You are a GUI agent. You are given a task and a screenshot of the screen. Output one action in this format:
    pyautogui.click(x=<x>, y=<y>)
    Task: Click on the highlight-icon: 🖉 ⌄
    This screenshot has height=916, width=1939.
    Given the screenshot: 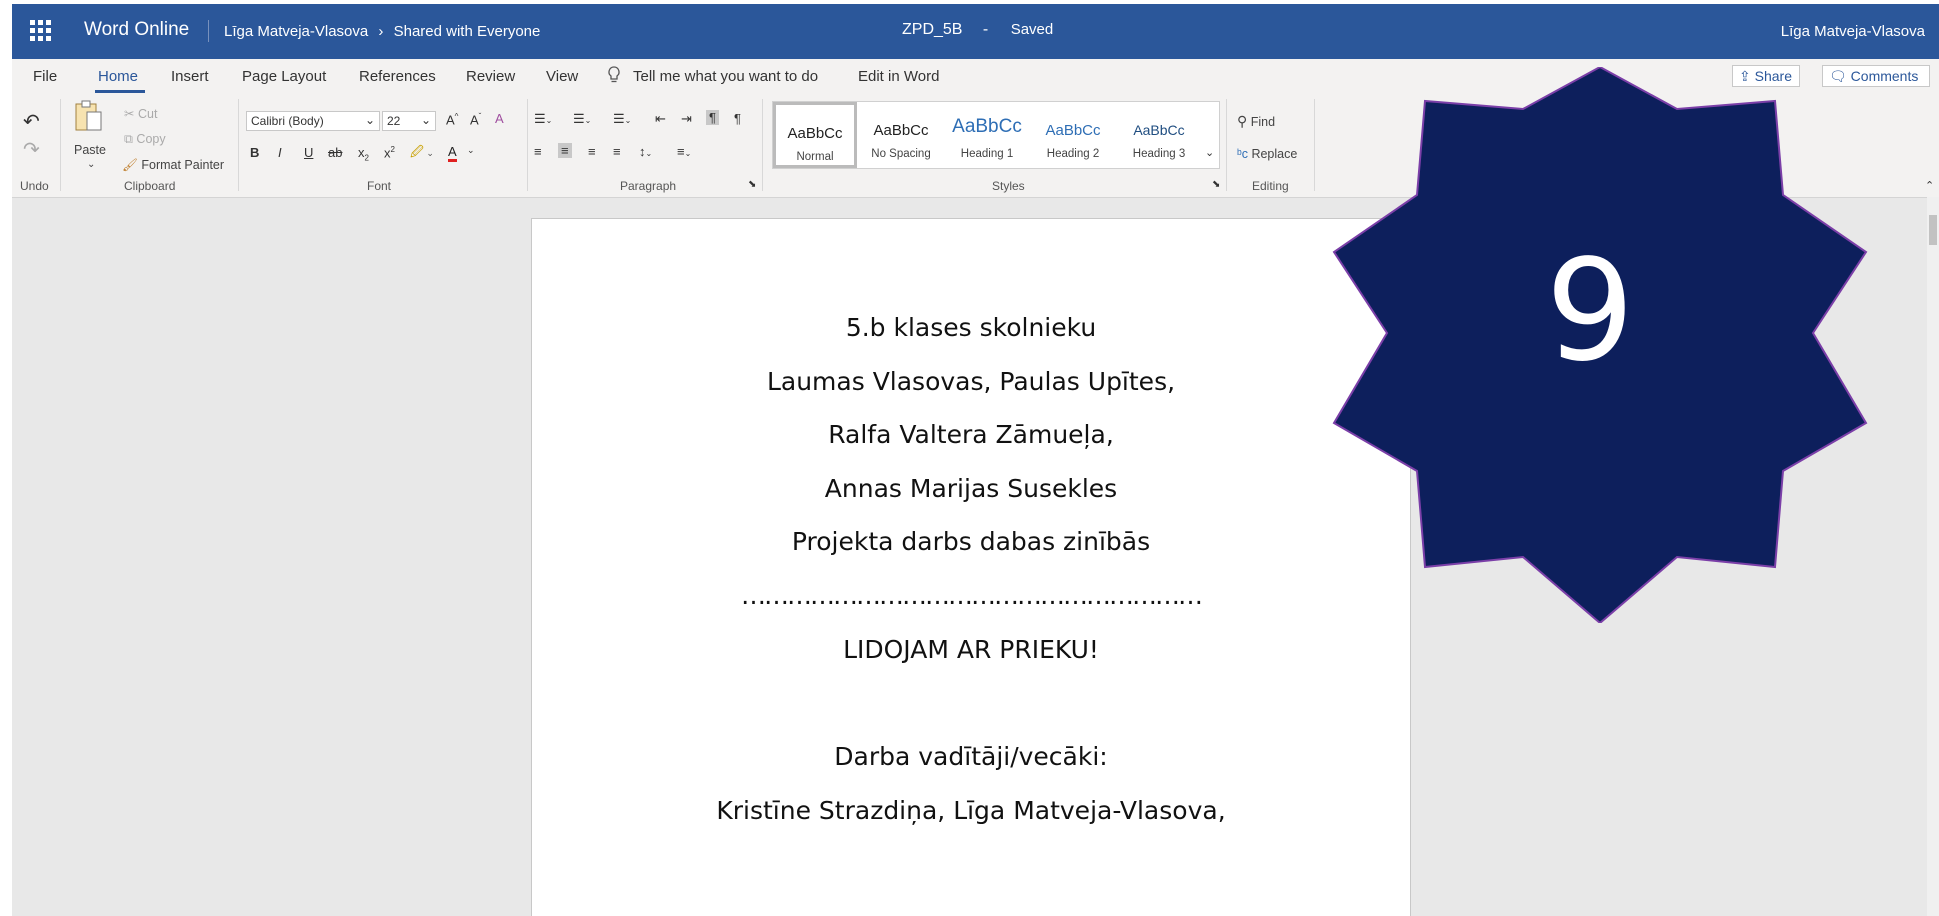 What is the action you would take?
    pyautogui.click(x=422, y=154)
    